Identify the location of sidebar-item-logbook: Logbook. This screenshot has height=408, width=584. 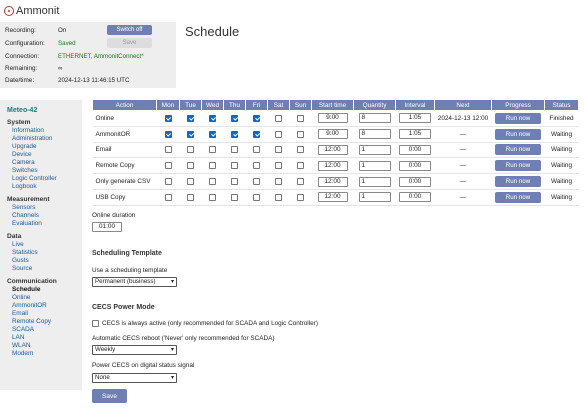
(32, 187).